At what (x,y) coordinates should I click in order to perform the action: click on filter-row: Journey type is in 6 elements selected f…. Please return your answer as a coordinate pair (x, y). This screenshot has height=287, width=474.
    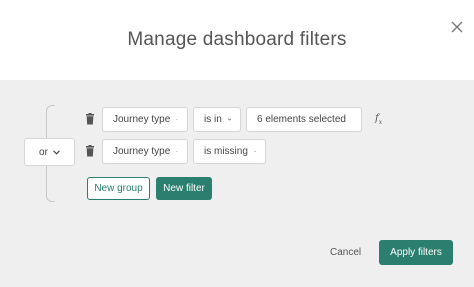
    Looking at the image, I should click on (233, 119).